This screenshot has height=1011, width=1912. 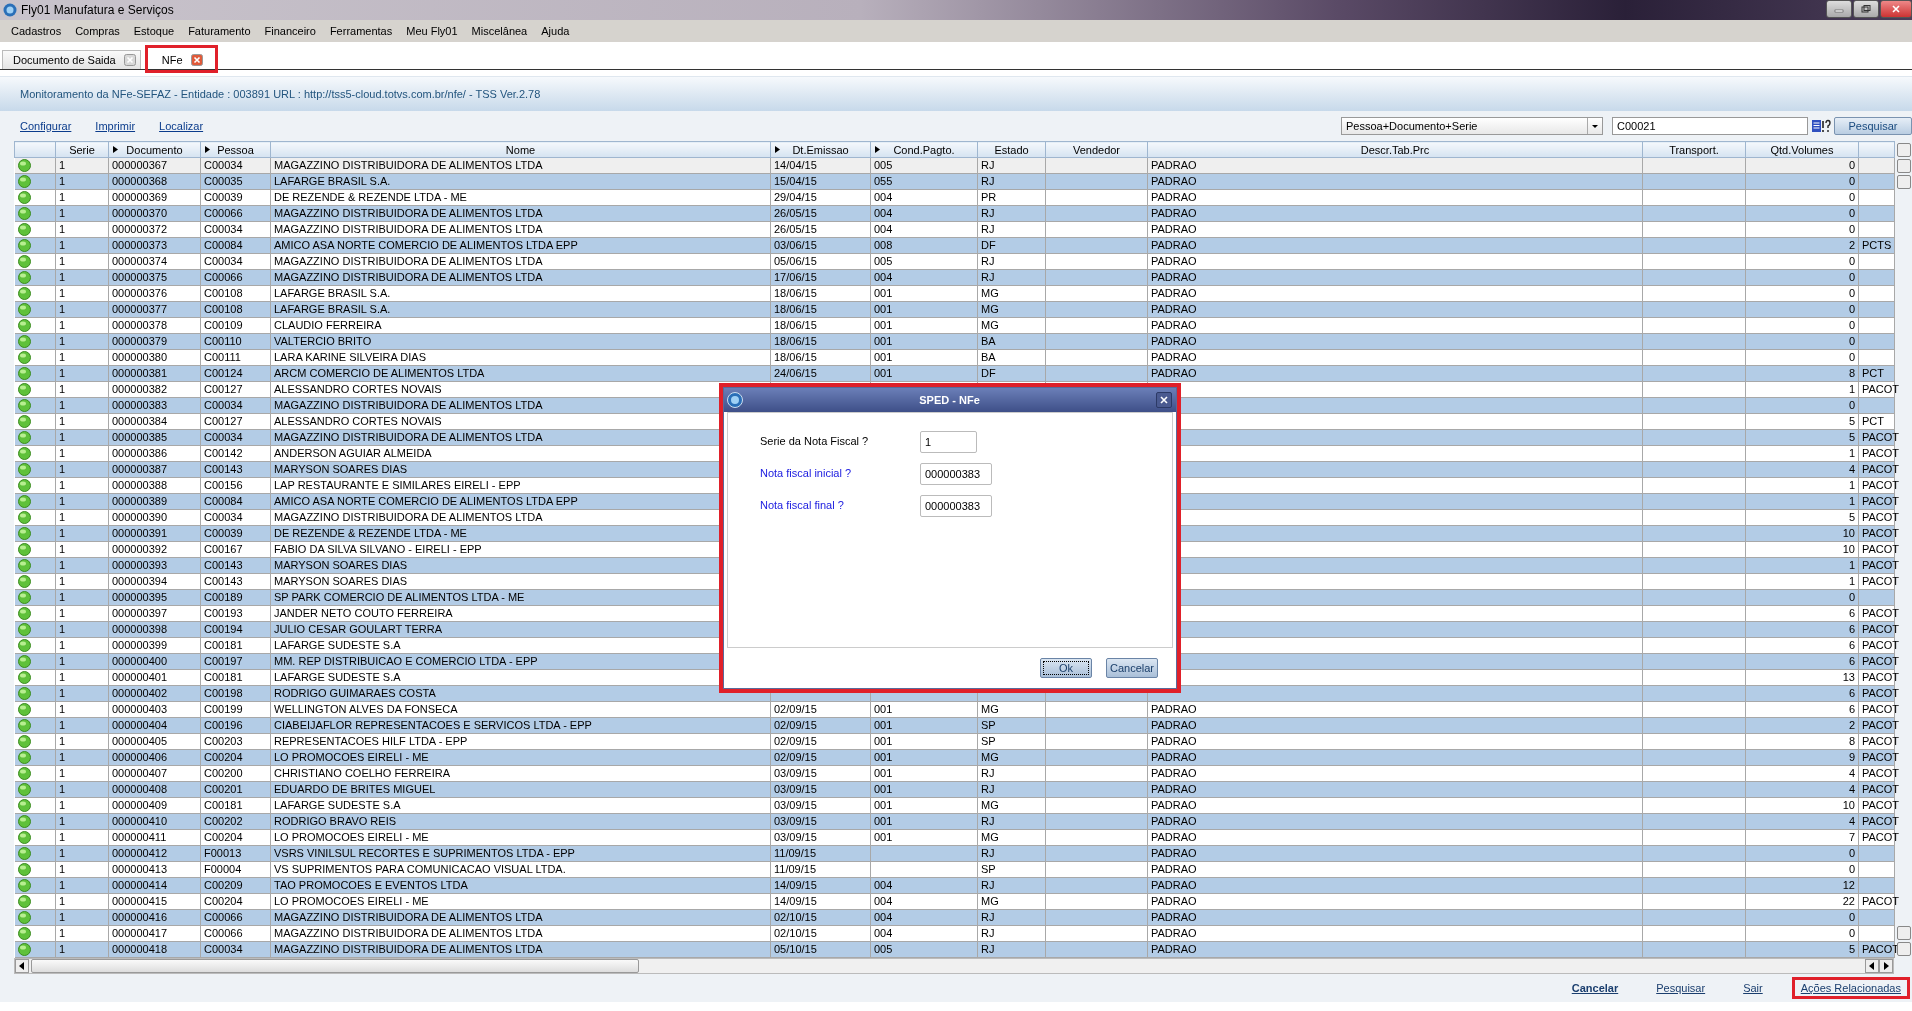 What do you see at coordinates (235, 149) in the screenshot?
I see `column-header: Pessoa` at bounding box center [235, 149].